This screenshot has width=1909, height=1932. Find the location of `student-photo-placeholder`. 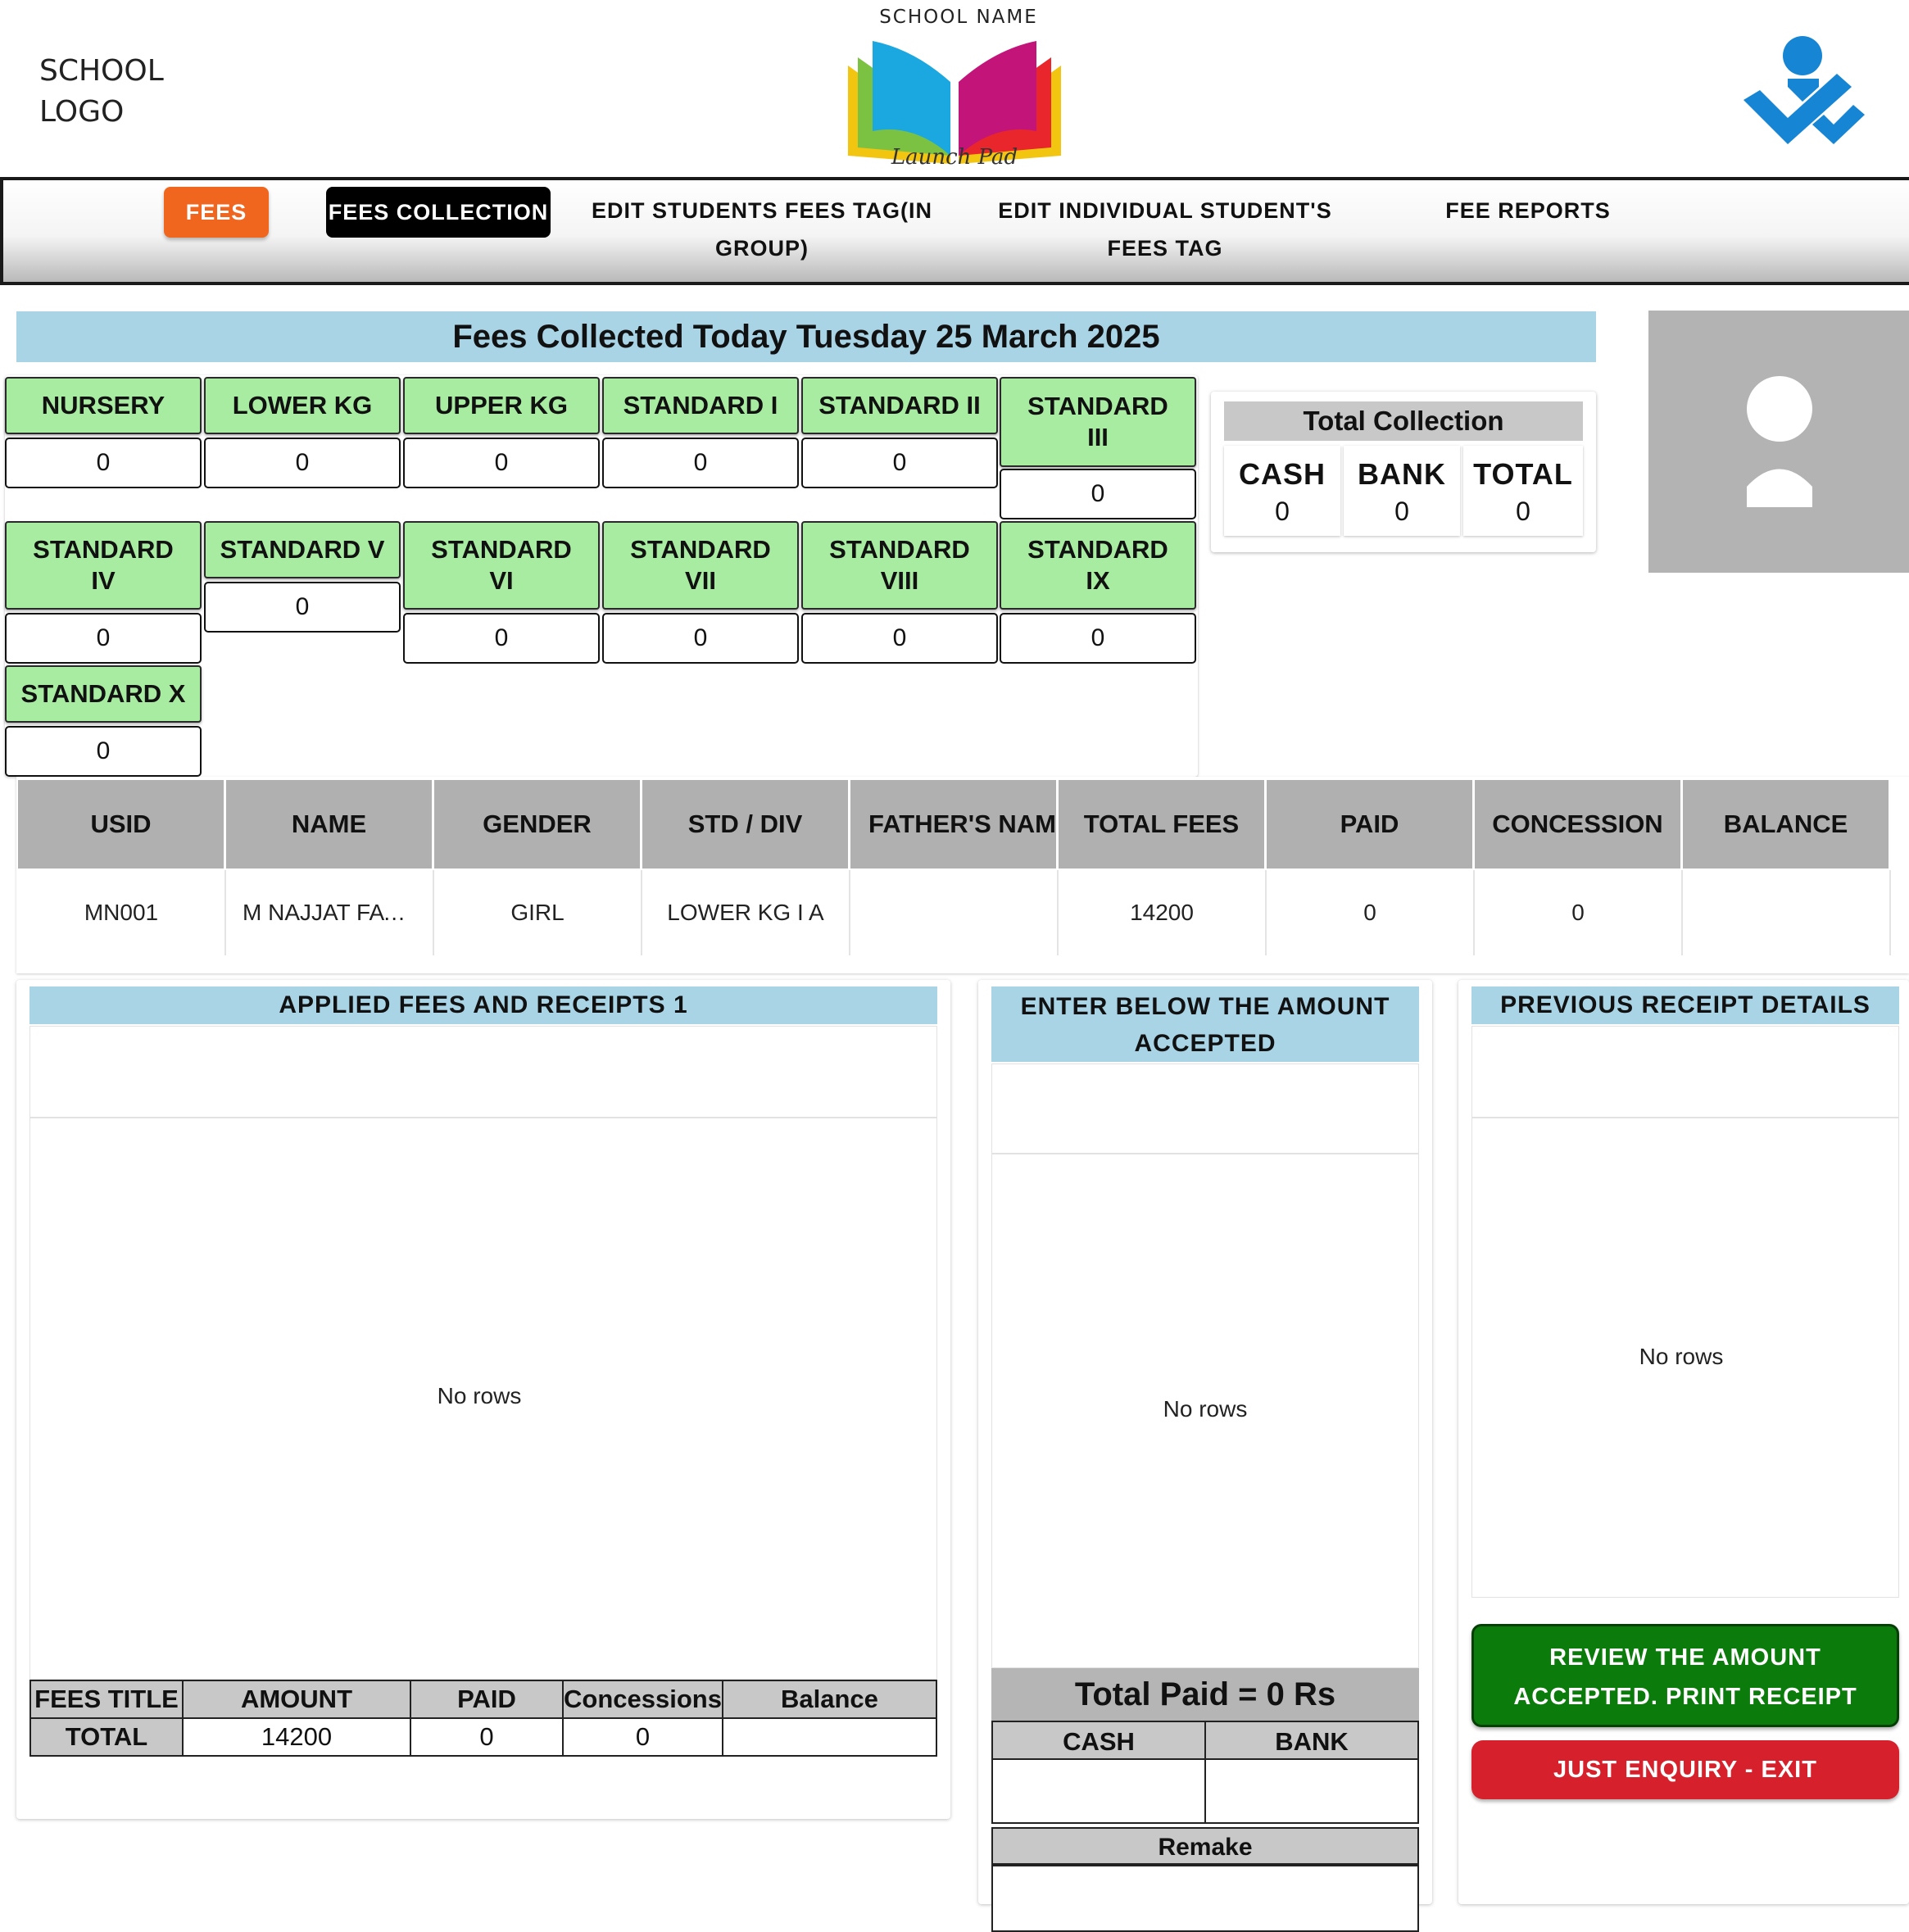

student-photo-placeholder is located at coordinates (1778, 442).